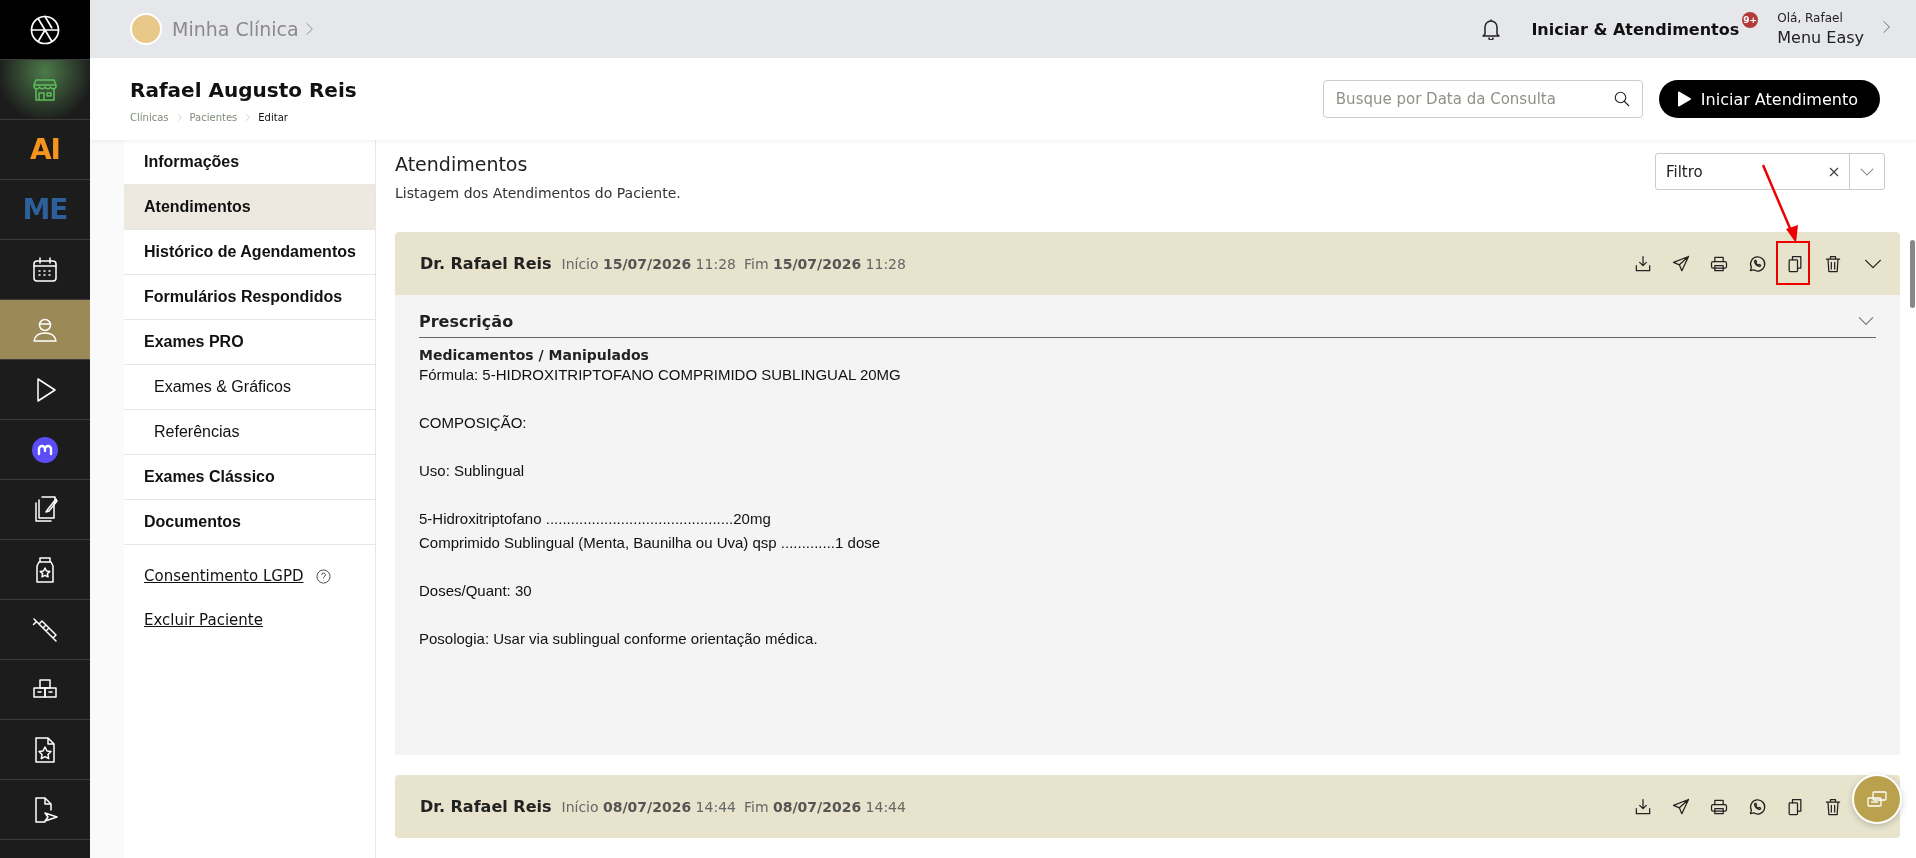 The height and width of the screenshot is (858, 1916). I want to click on attendance-card-header: Dr. Rafael Reis Início 15/07/2026 11:28 Fim 15/07/2026 11:28, so click(1147, 263).